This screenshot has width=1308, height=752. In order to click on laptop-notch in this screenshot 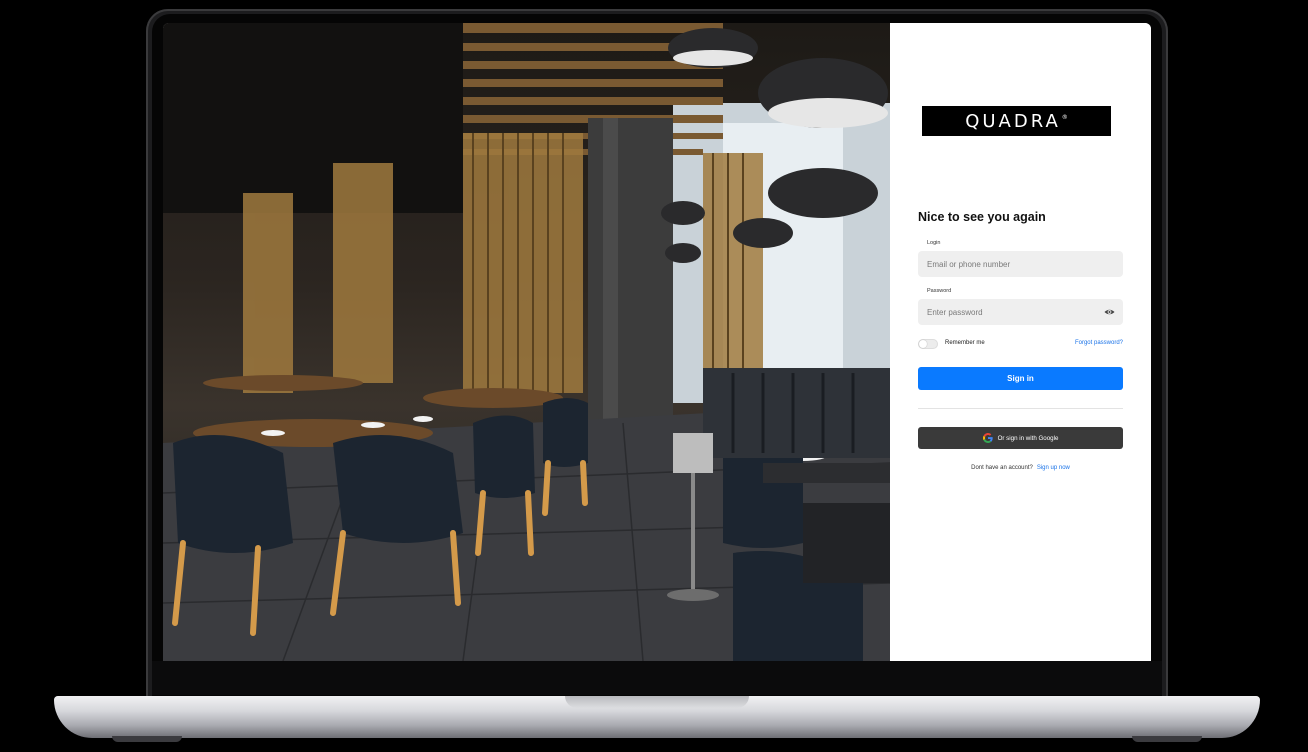, I will do `click(657, 702)`.